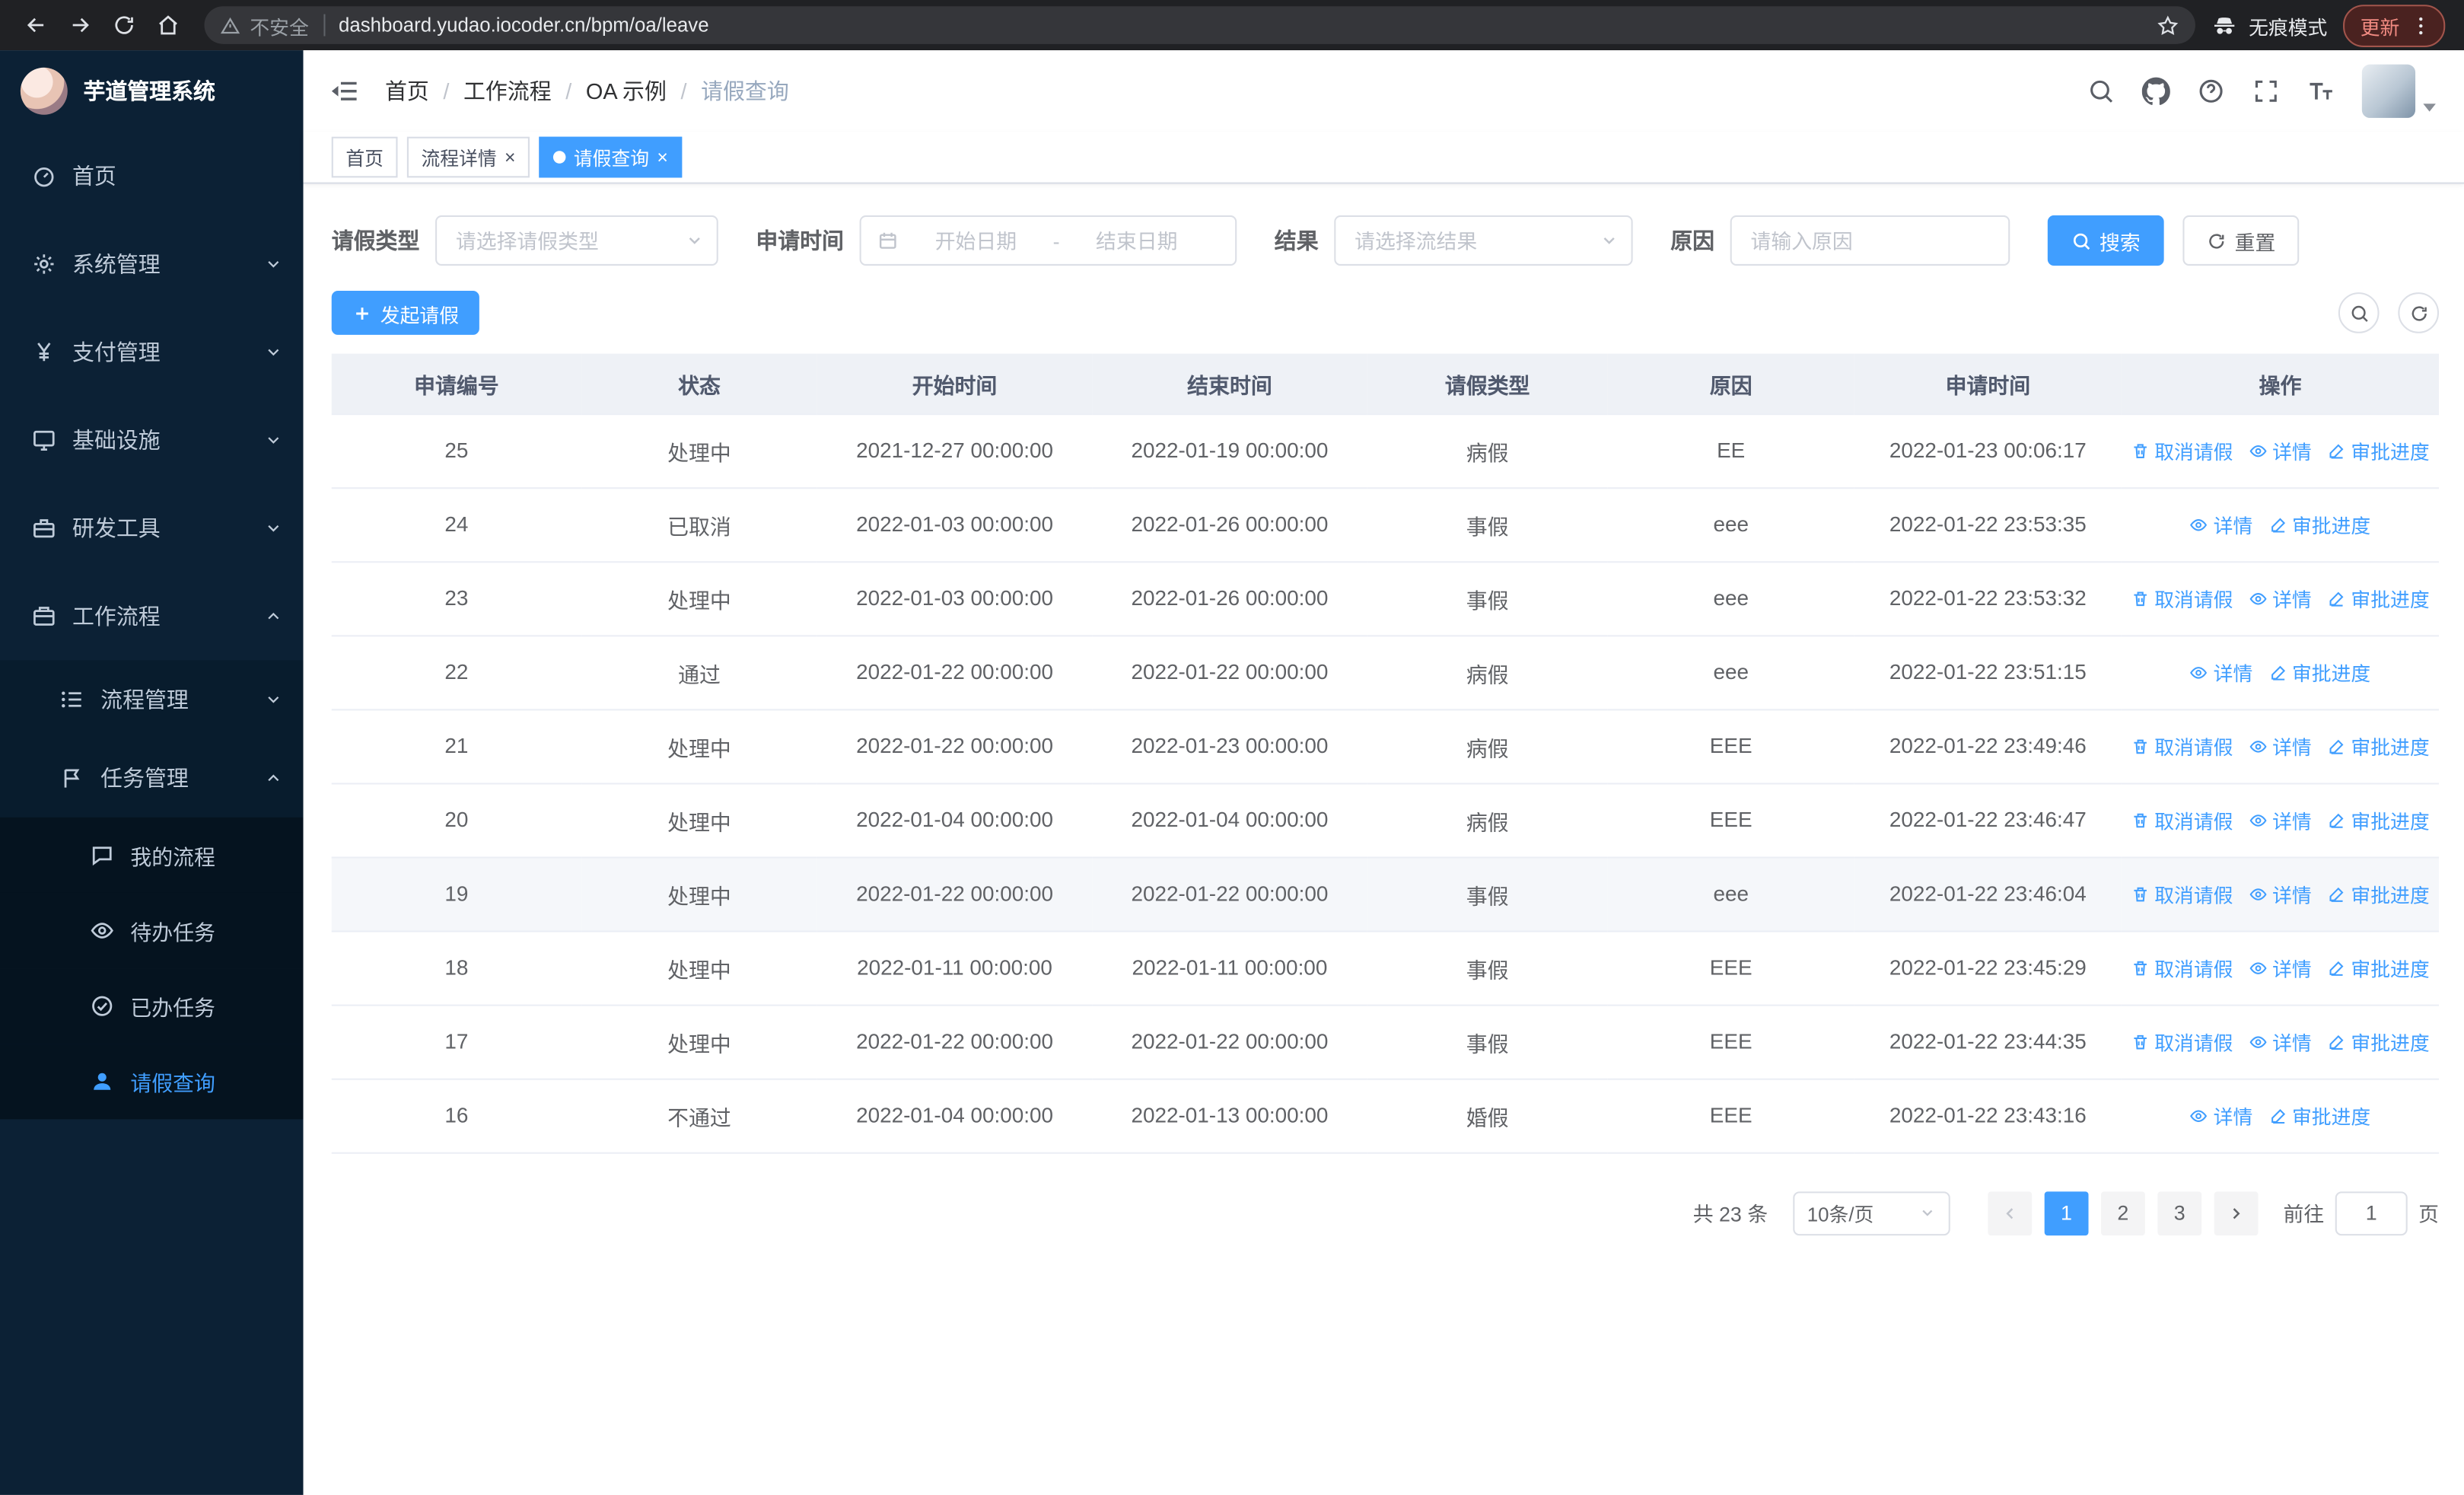 The image size is (2464, 1495). I want to click on header-search-icon, so click(2101, 91).